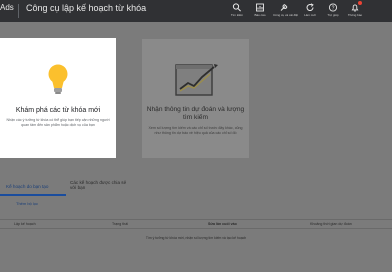  I want to click on page-title: Công cụ lập kế hoạch từ khóa, so click(86, 8).